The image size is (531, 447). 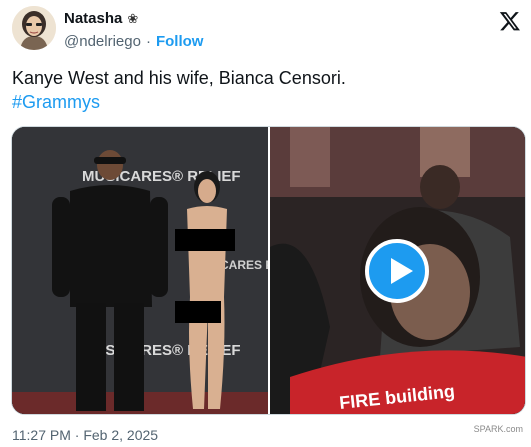 I want to click on play-icon, so click(x=402, y=271).